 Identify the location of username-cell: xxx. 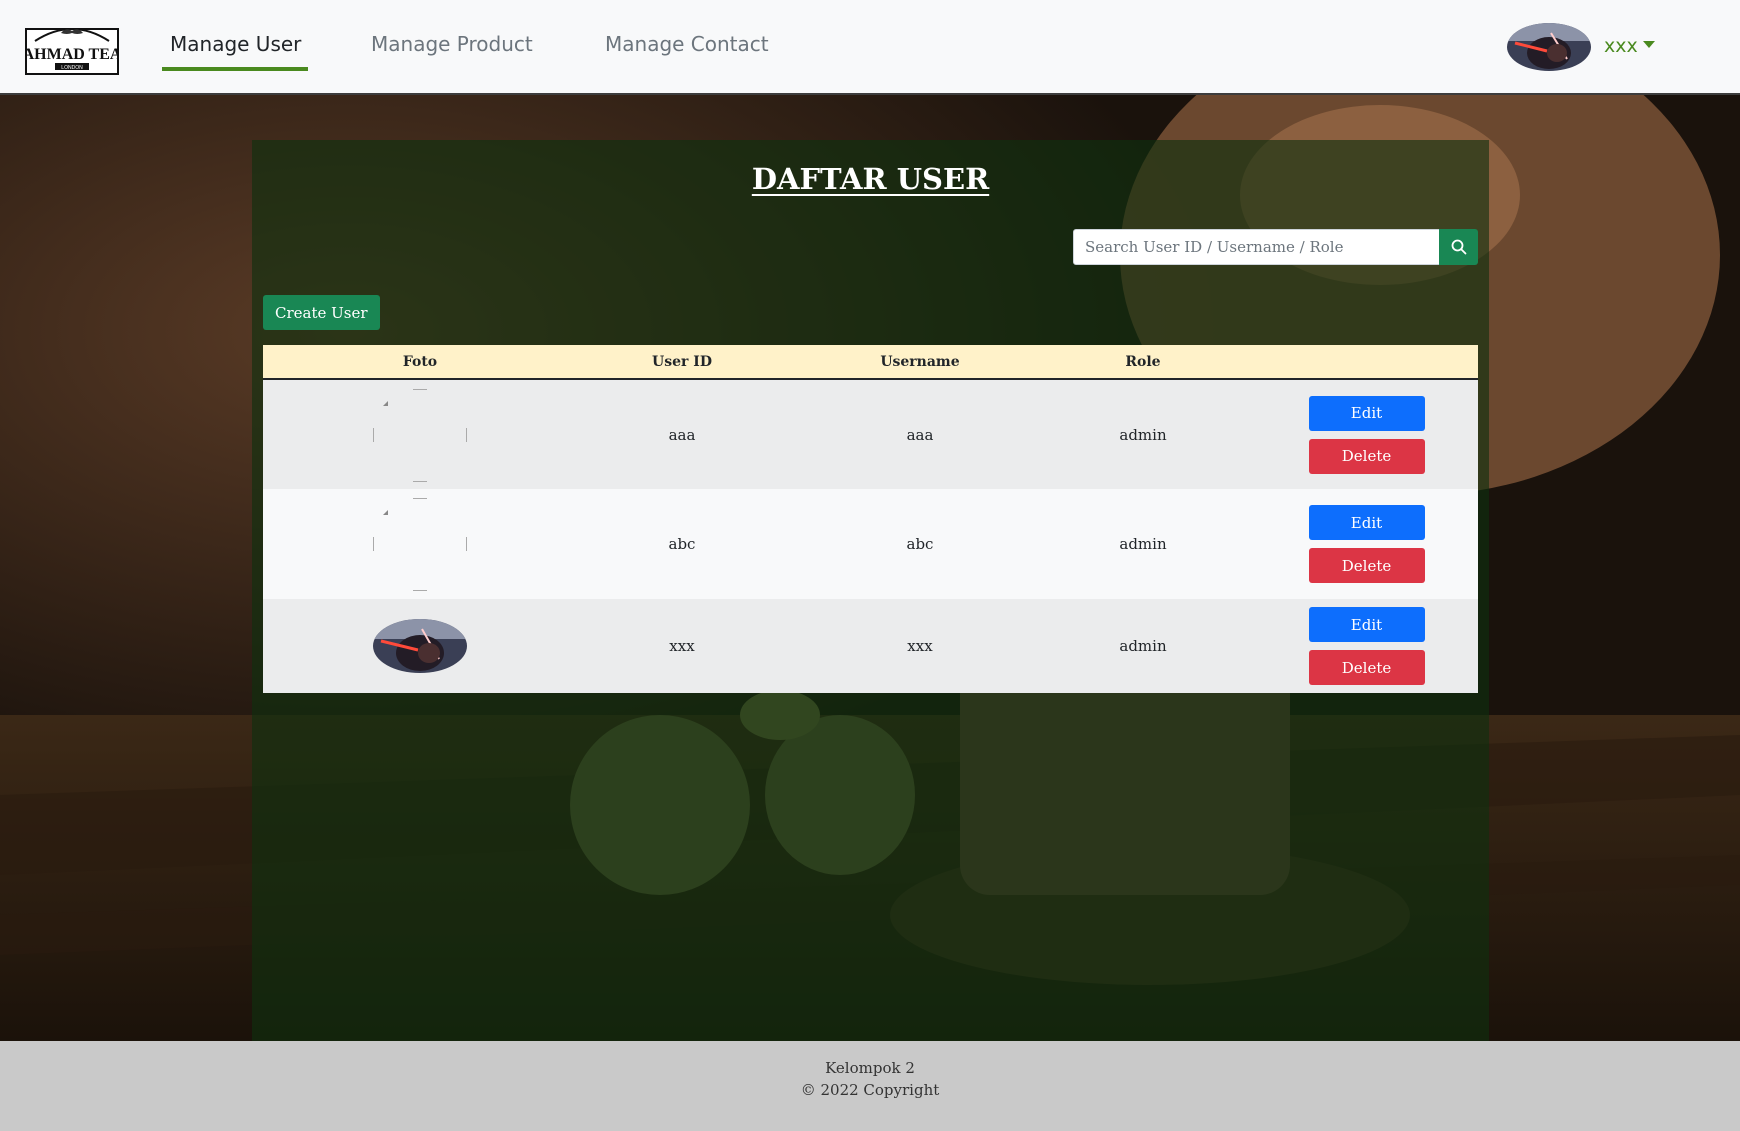
(920, 646).